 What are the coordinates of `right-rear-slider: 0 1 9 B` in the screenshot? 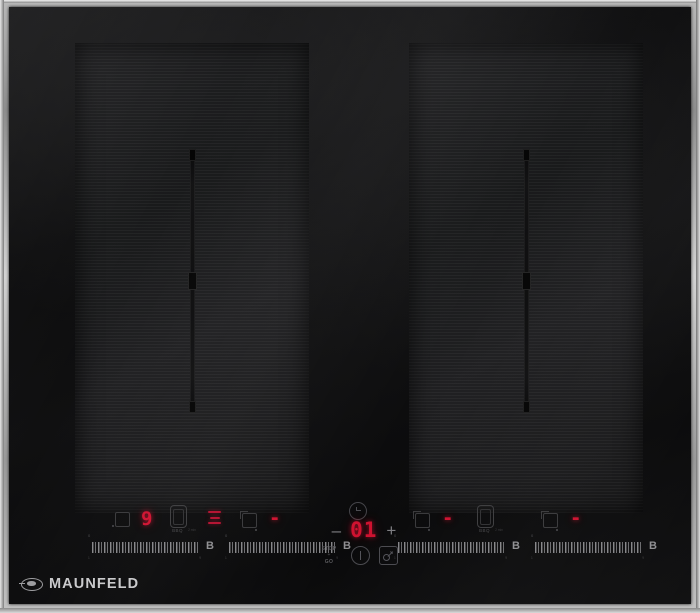 It's located at (593, 546).